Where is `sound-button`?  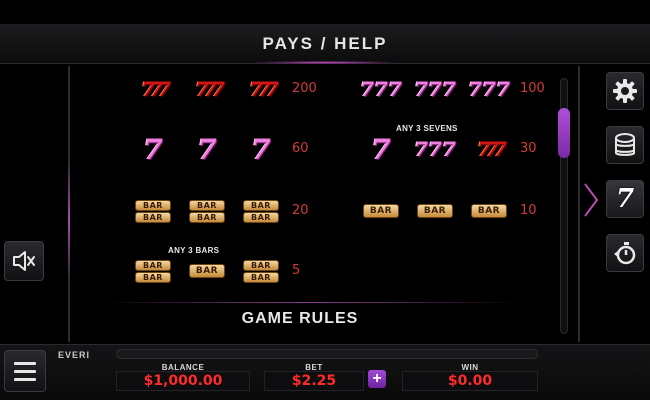 sound-button is located at coordinates (24, 261).